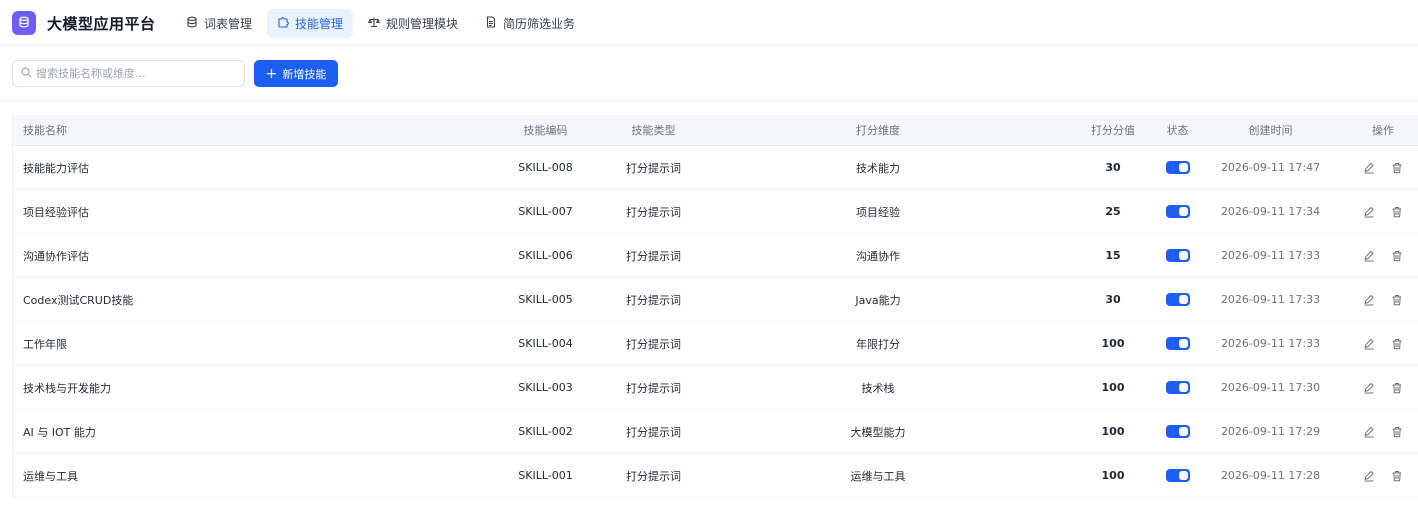 Image resolution: width=1418 pixels, height=518 pixels. I want to click on tab-rules: 规则管理模块, so click(413, 23).